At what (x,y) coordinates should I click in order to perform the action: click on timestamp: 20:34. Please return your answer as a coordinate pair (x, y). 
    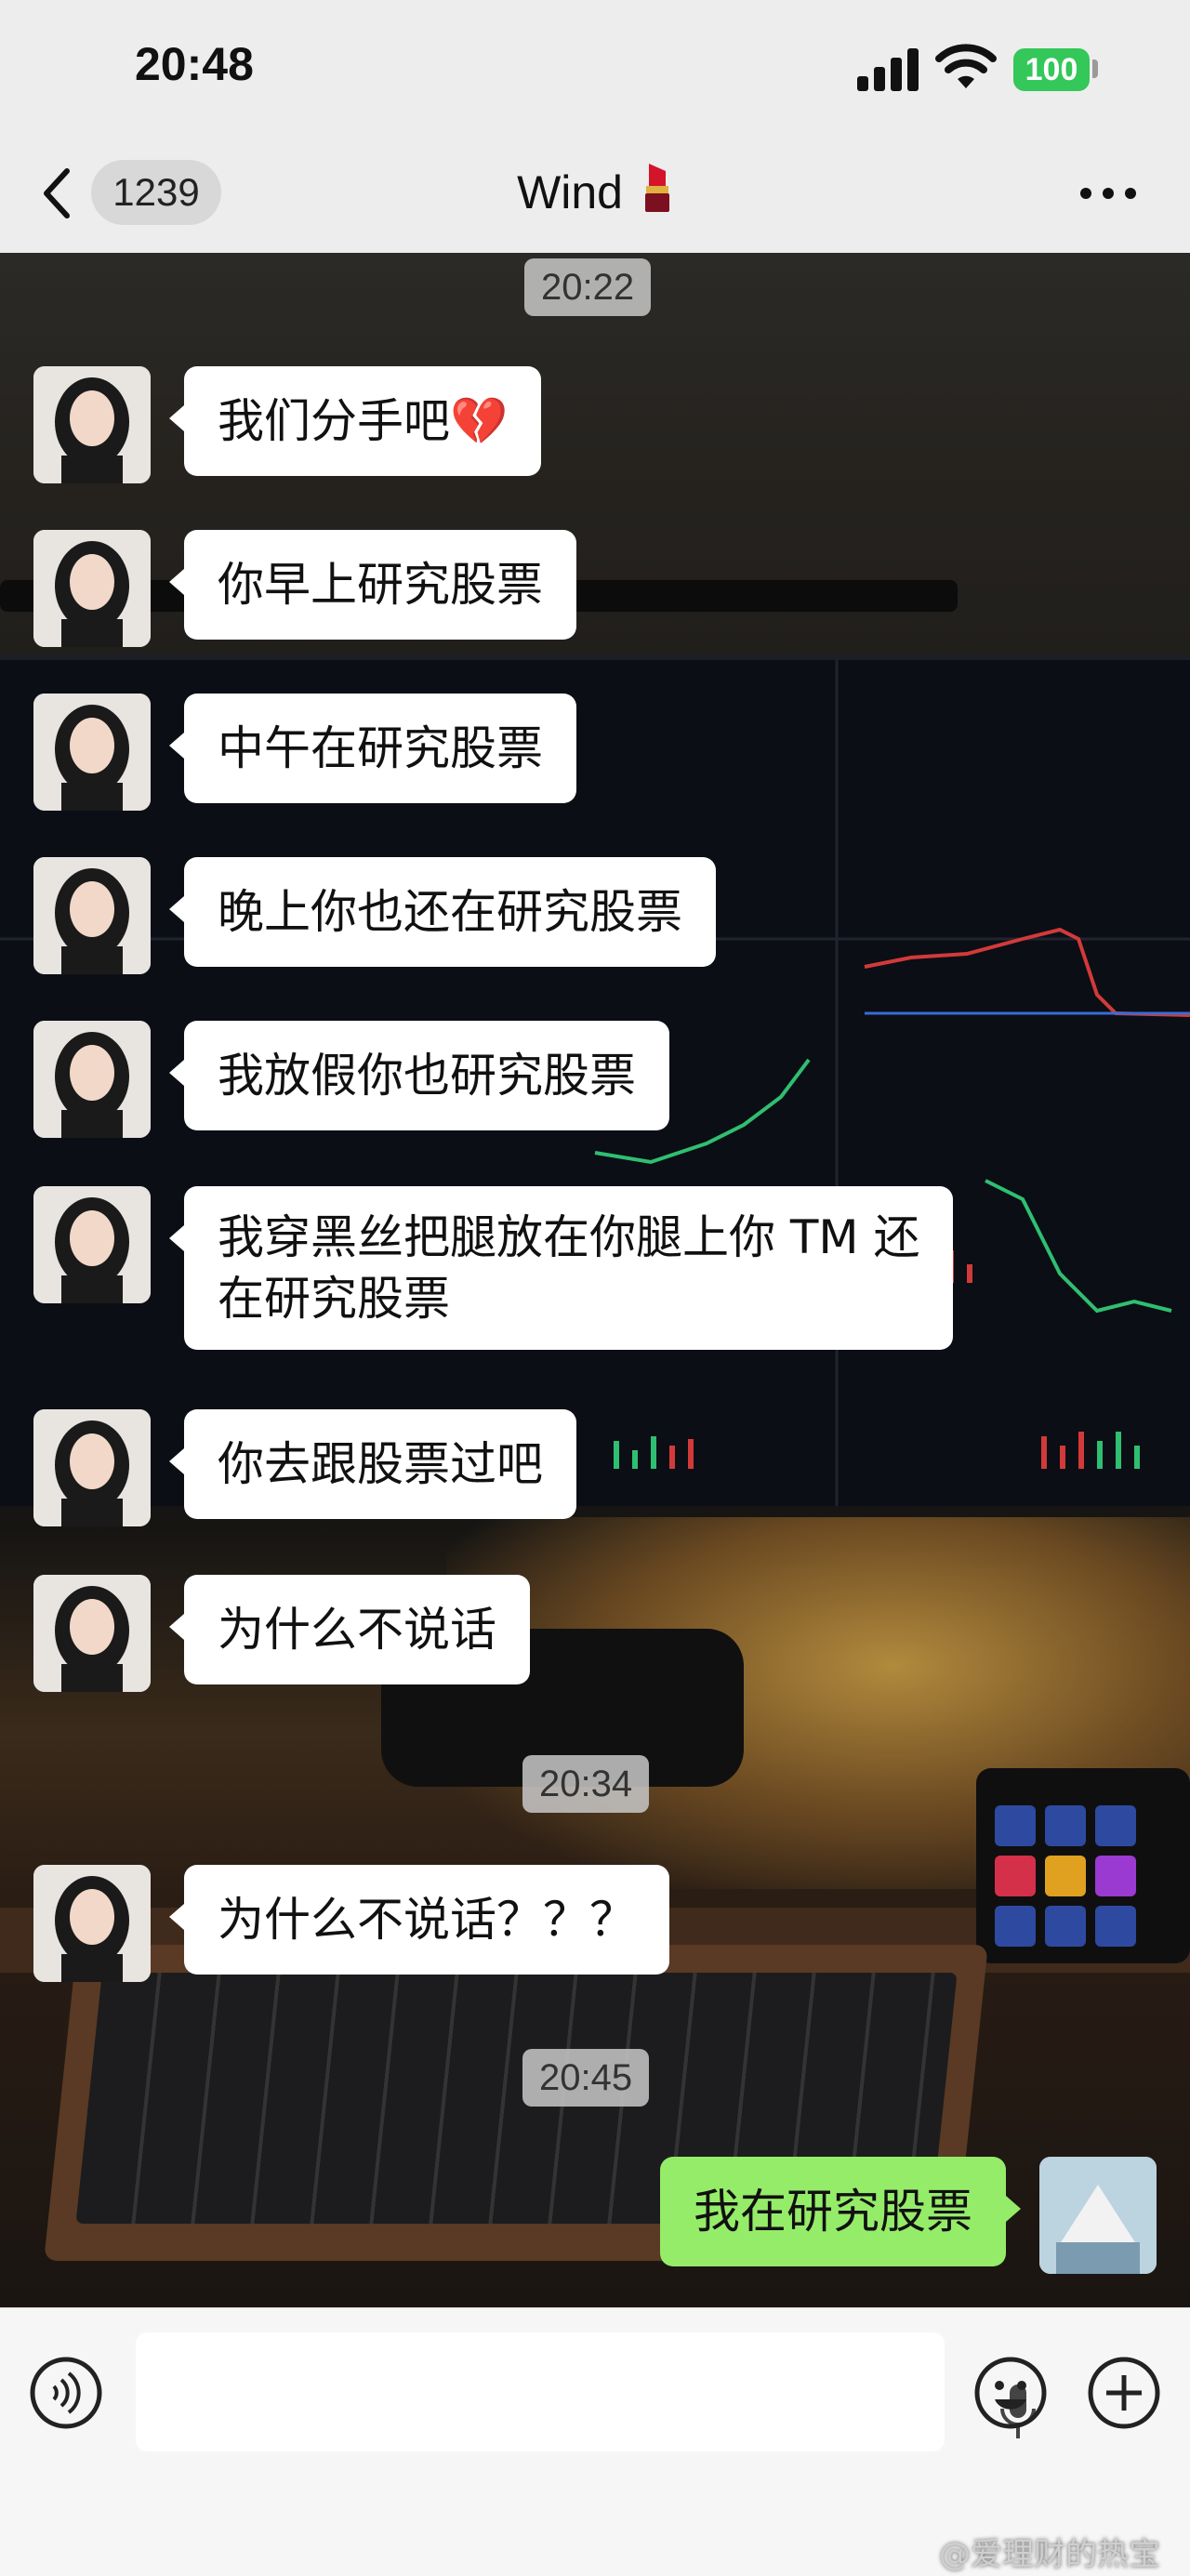
    Looking at the image, I should click on (586, 1784).